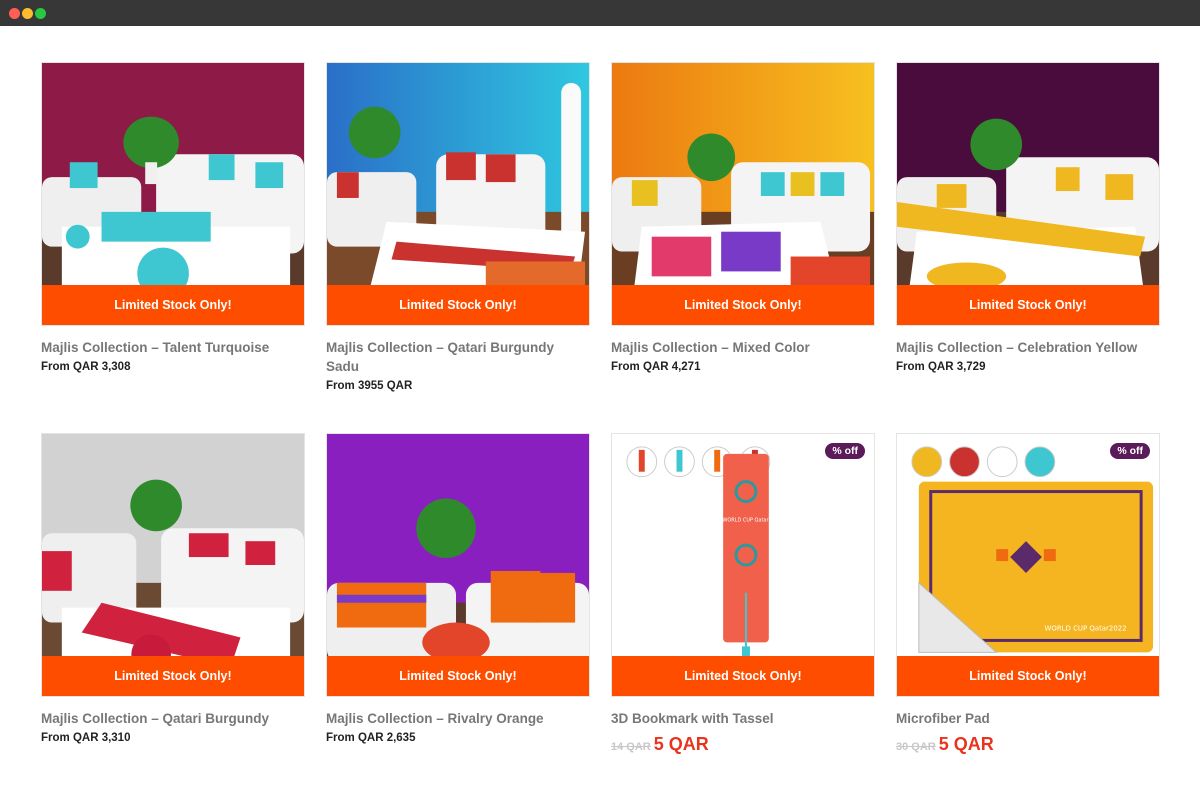 The width and height of the screenshot is (1200, 800). Describe the element at coordinates (743, 718) in the screenshot. I see `product-name: 3D Bookmark with Tassel` at that location.